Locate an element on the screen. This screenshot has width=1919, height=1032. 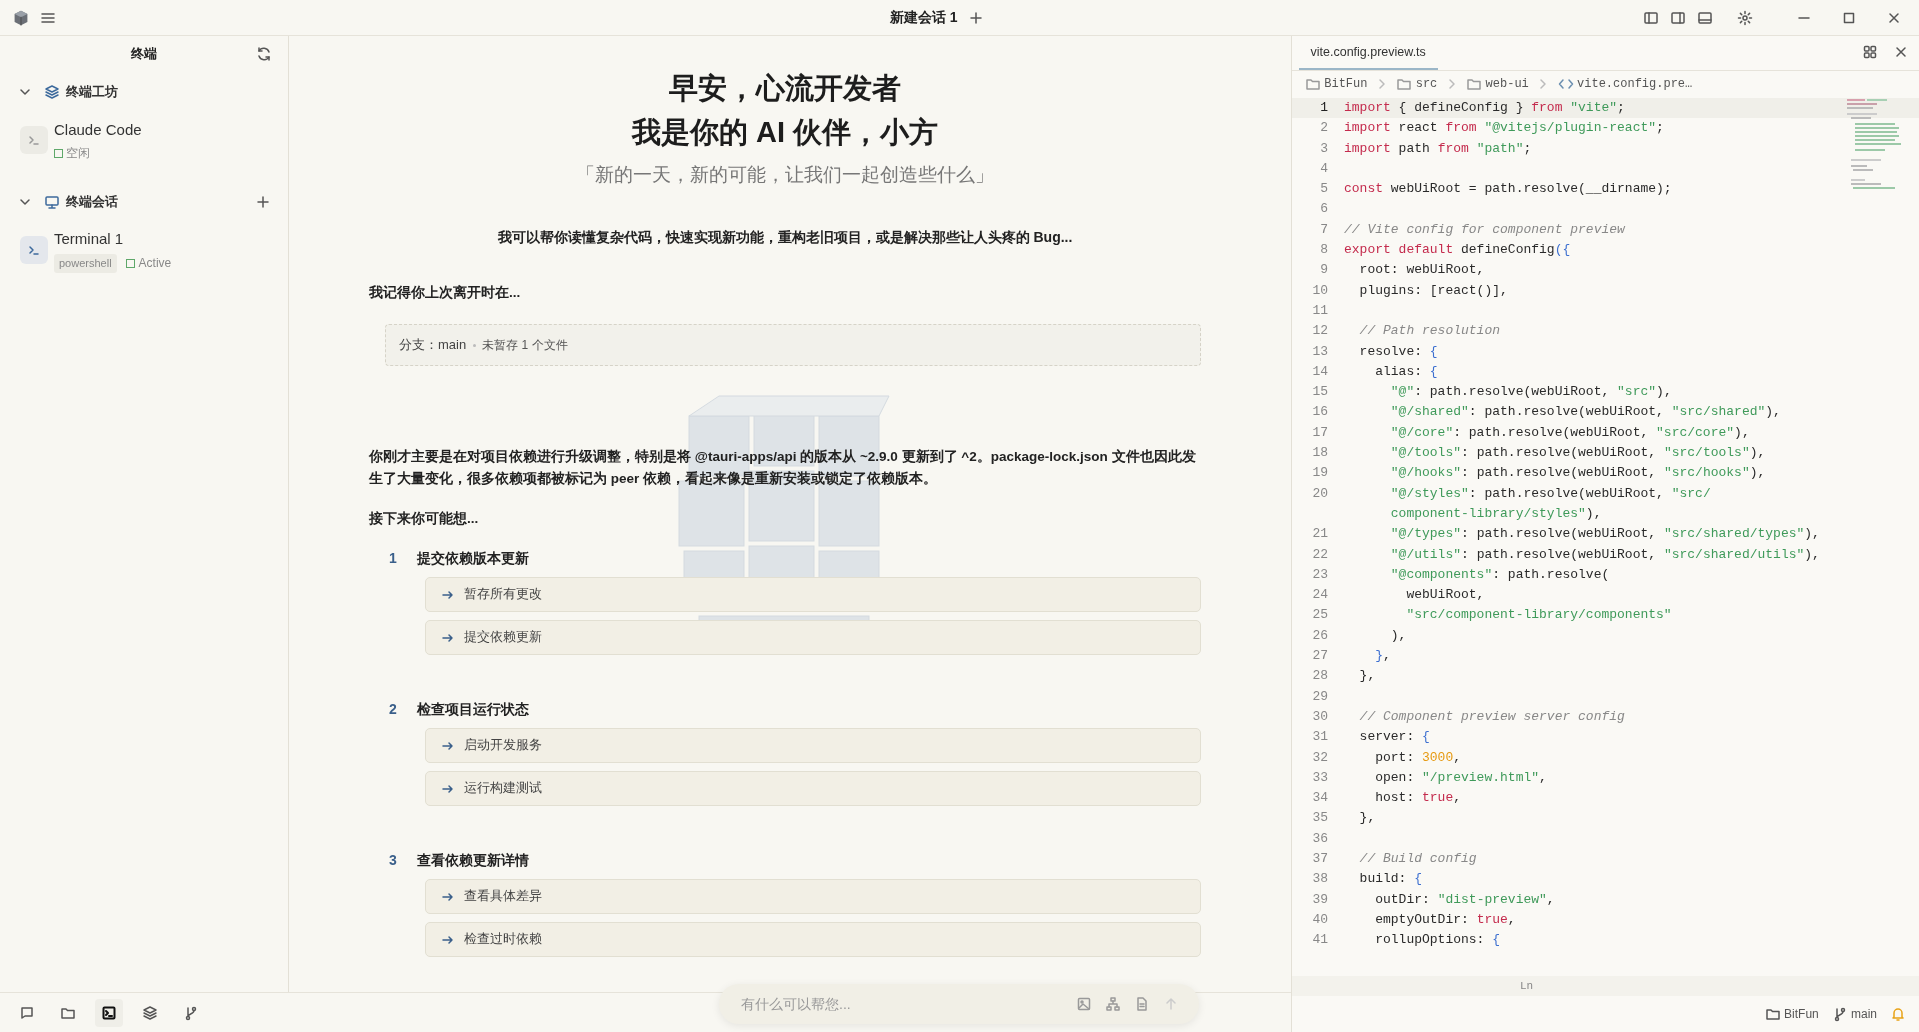
line-number: 13 is located at coordinates (1320, 351).